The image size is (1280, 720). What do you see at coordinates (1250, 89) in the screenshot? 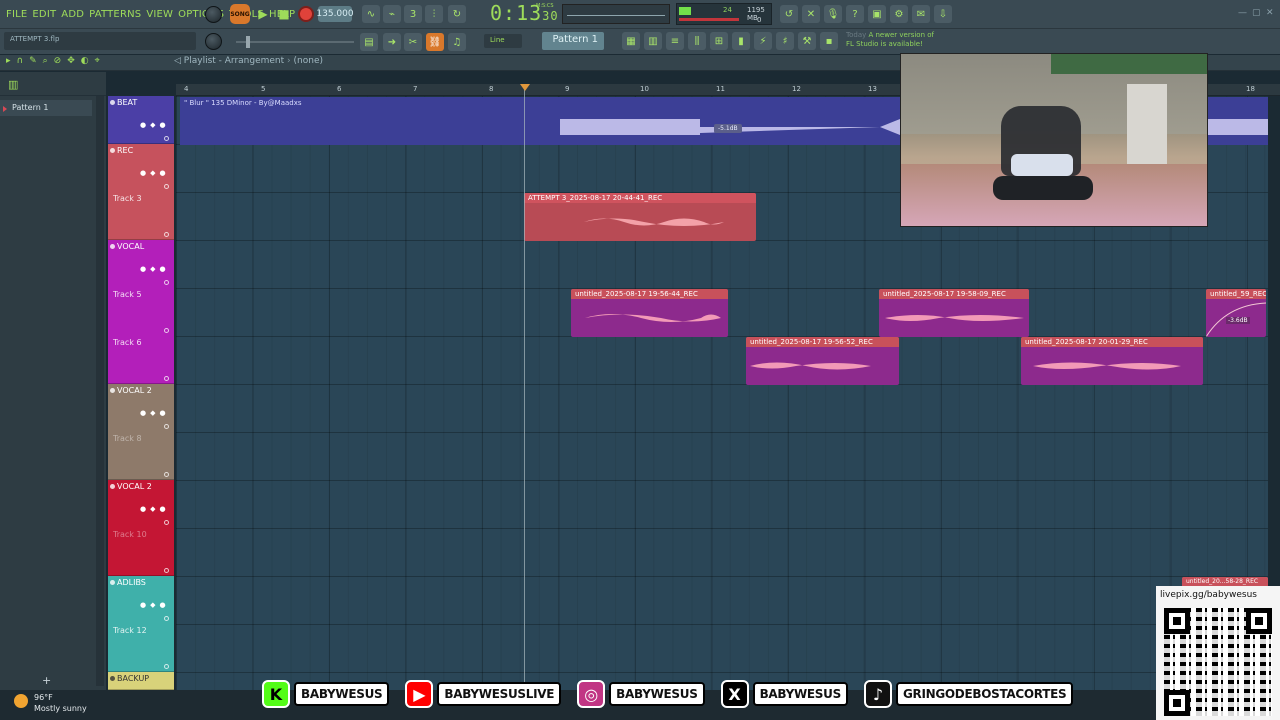
I see `ruler-tick: 18` at bounding box center [1250, 89].